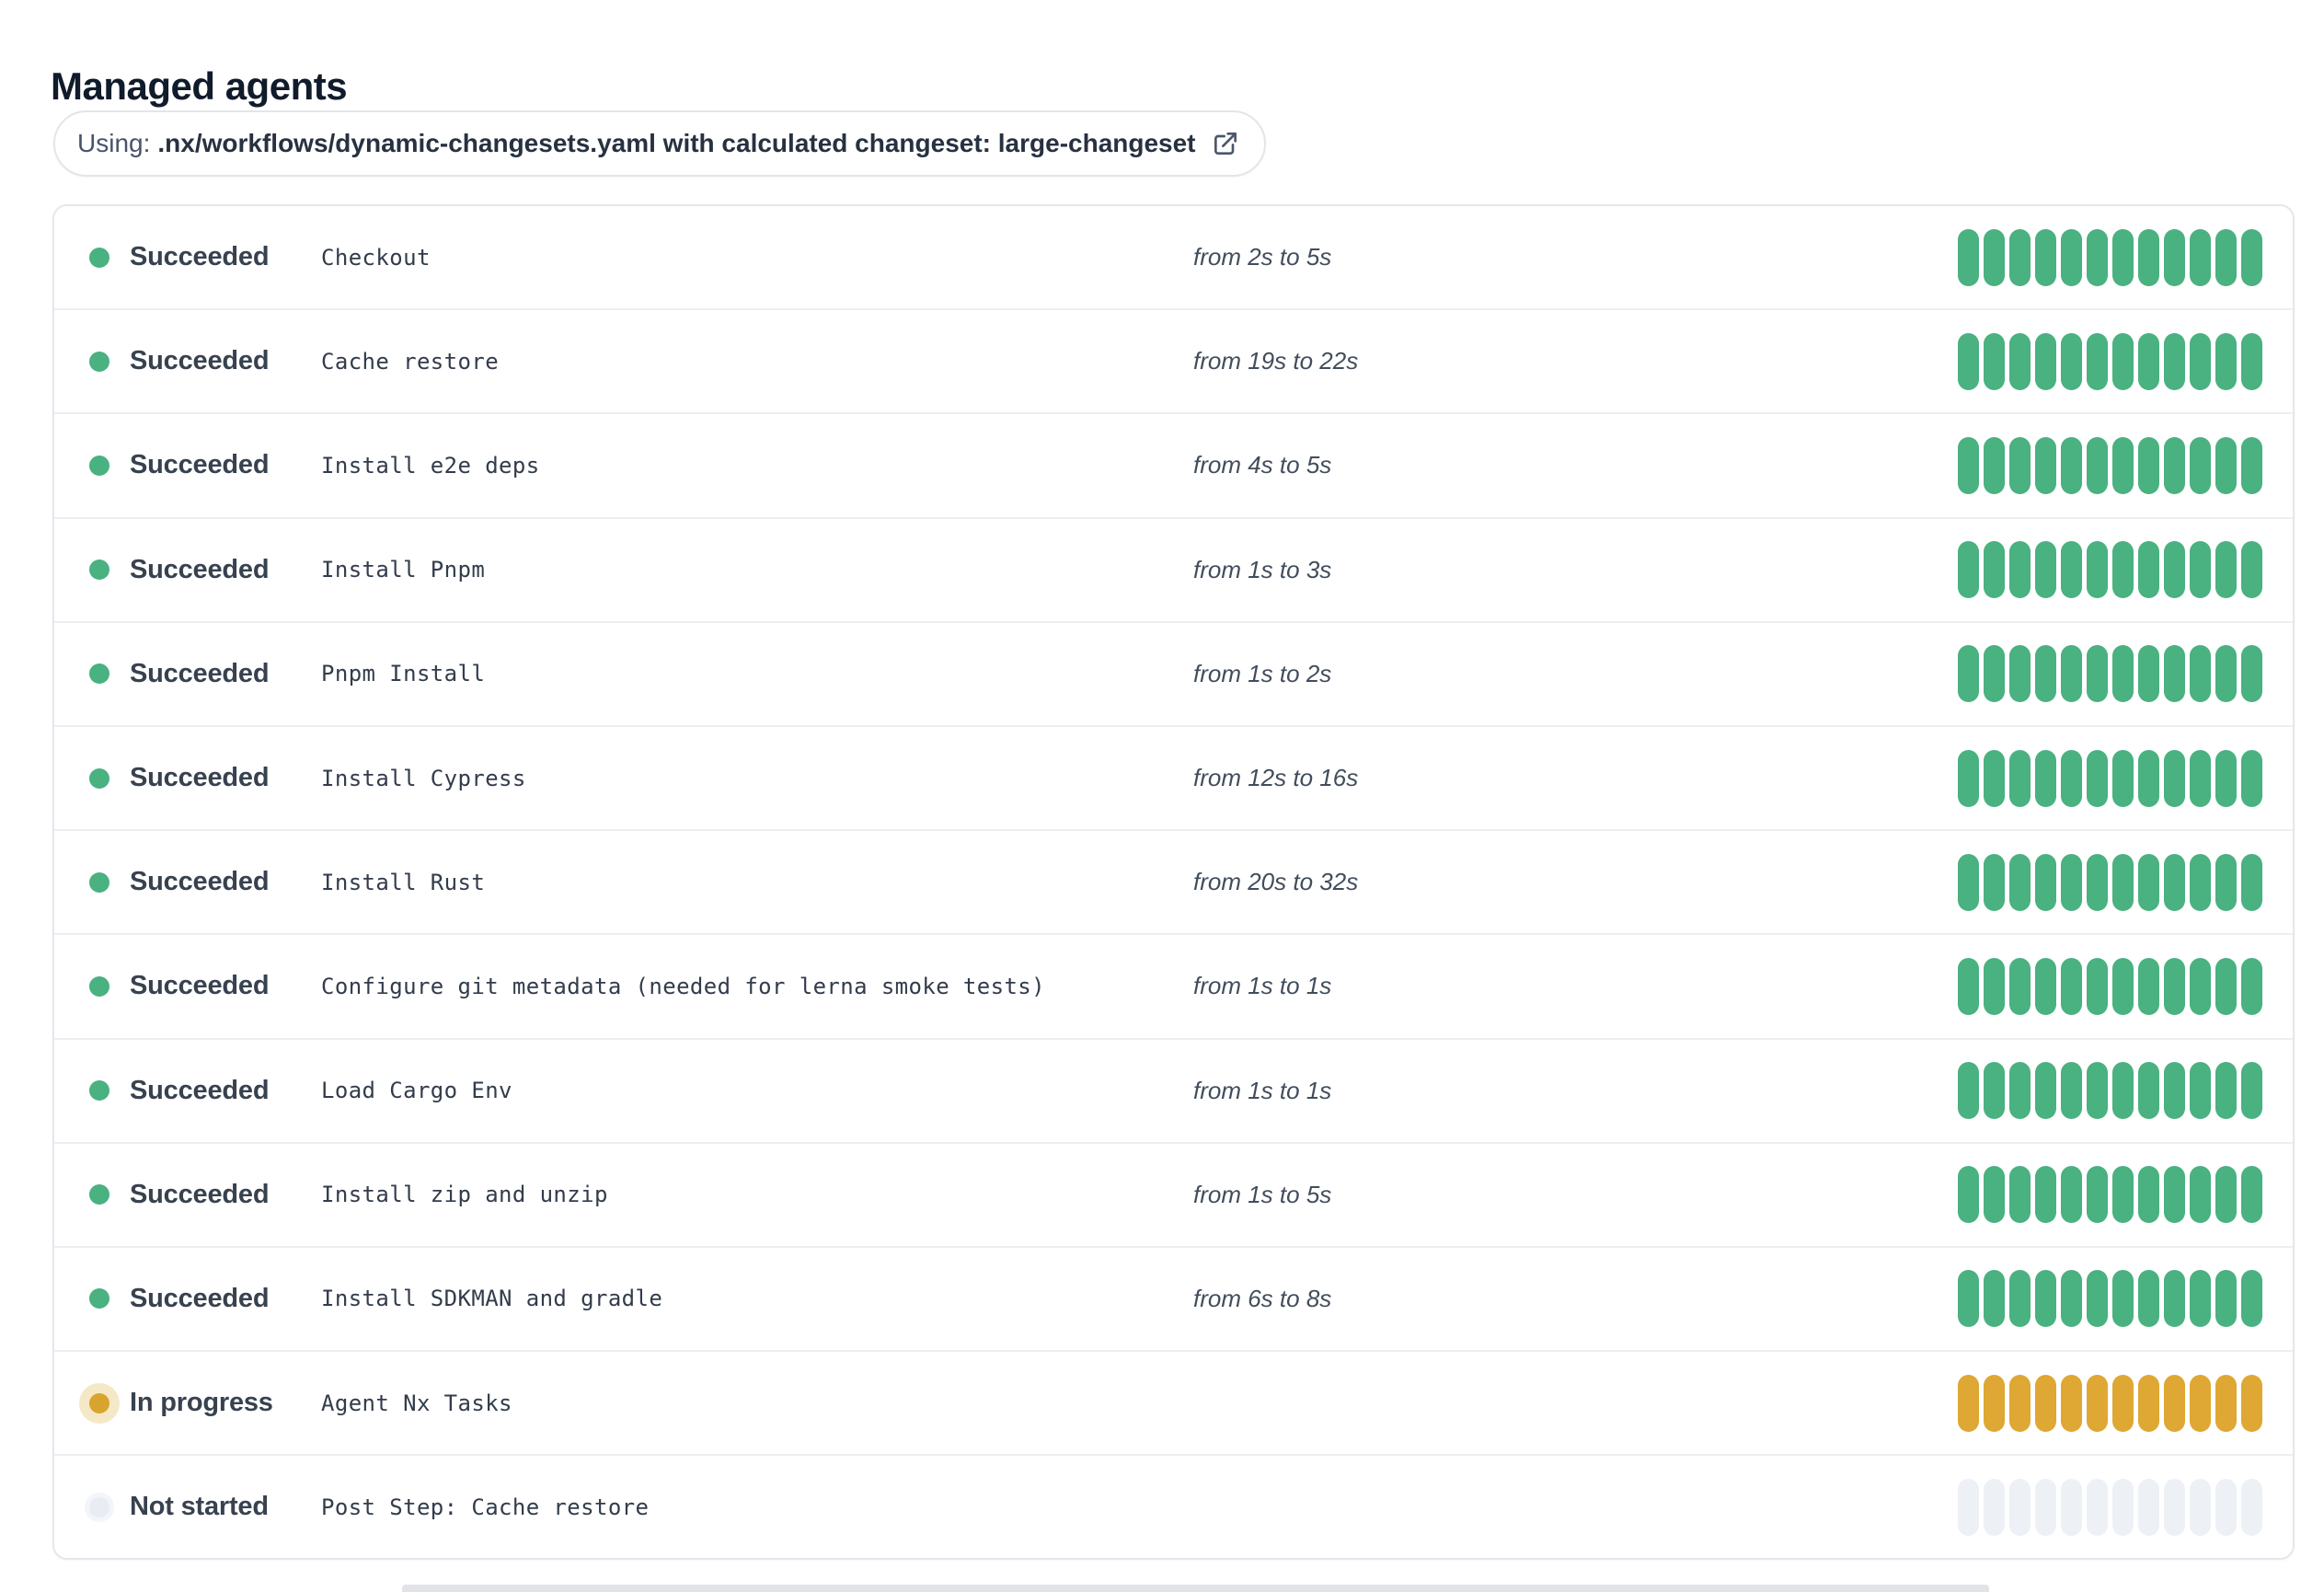 The width and height of the screenshot is (2324, 1592). What do you see at coordinates (1174, 362) in the screenshot?
I see `agent-row: Succeeded Cache restore from 19s to 22s` at bounding box center [1174, 362].